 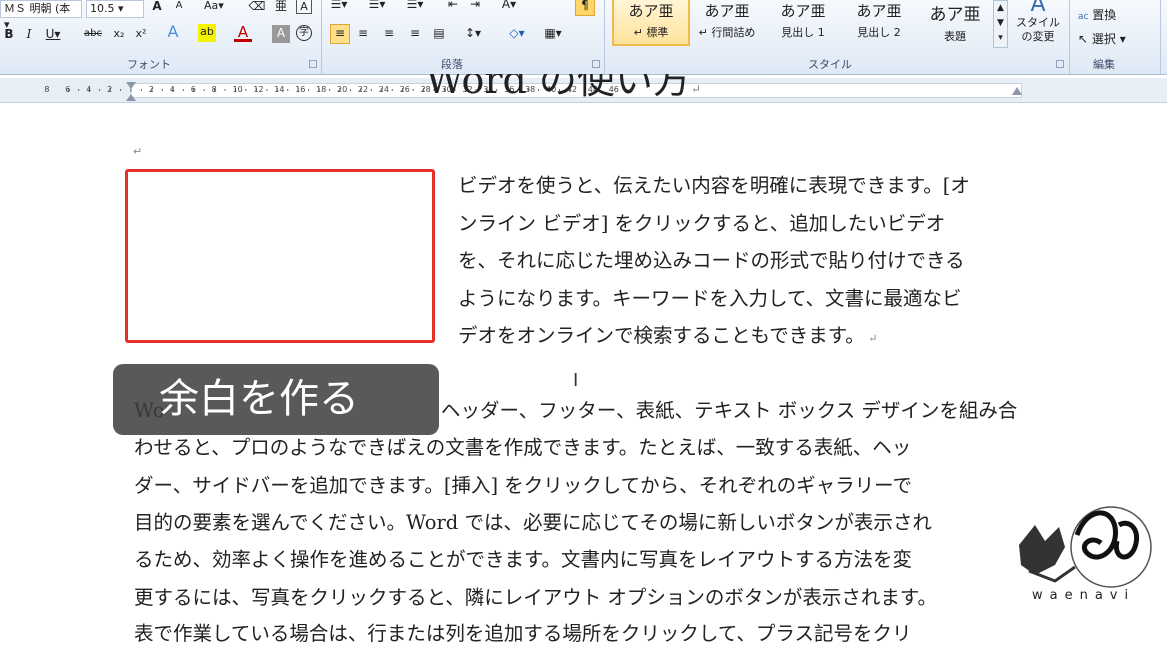 I want to click on increase-indent-icon: ⇥, so click(x=475, y=7).